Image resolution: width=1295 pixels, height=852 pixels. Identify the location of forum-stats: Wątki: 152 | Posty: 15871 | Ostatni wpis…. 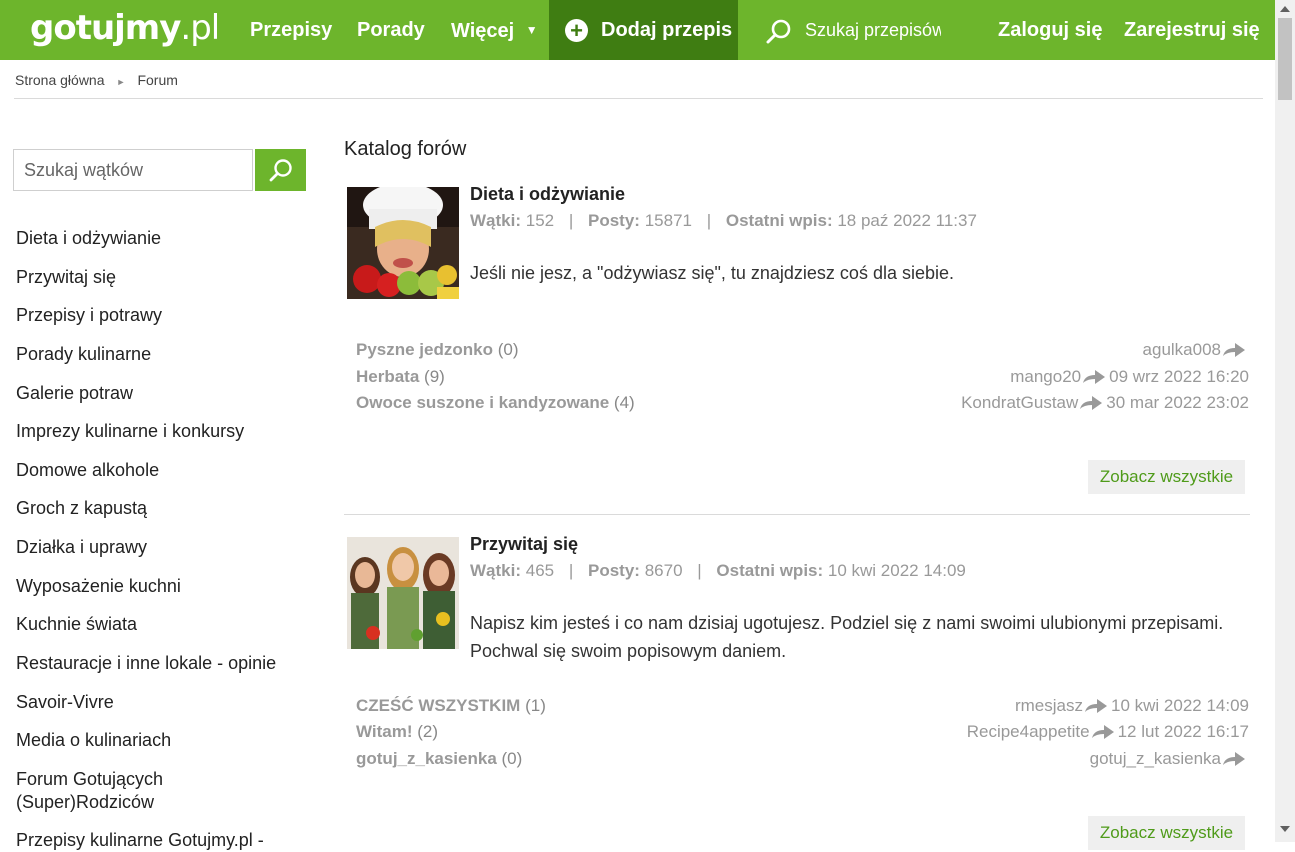
(723, 221).